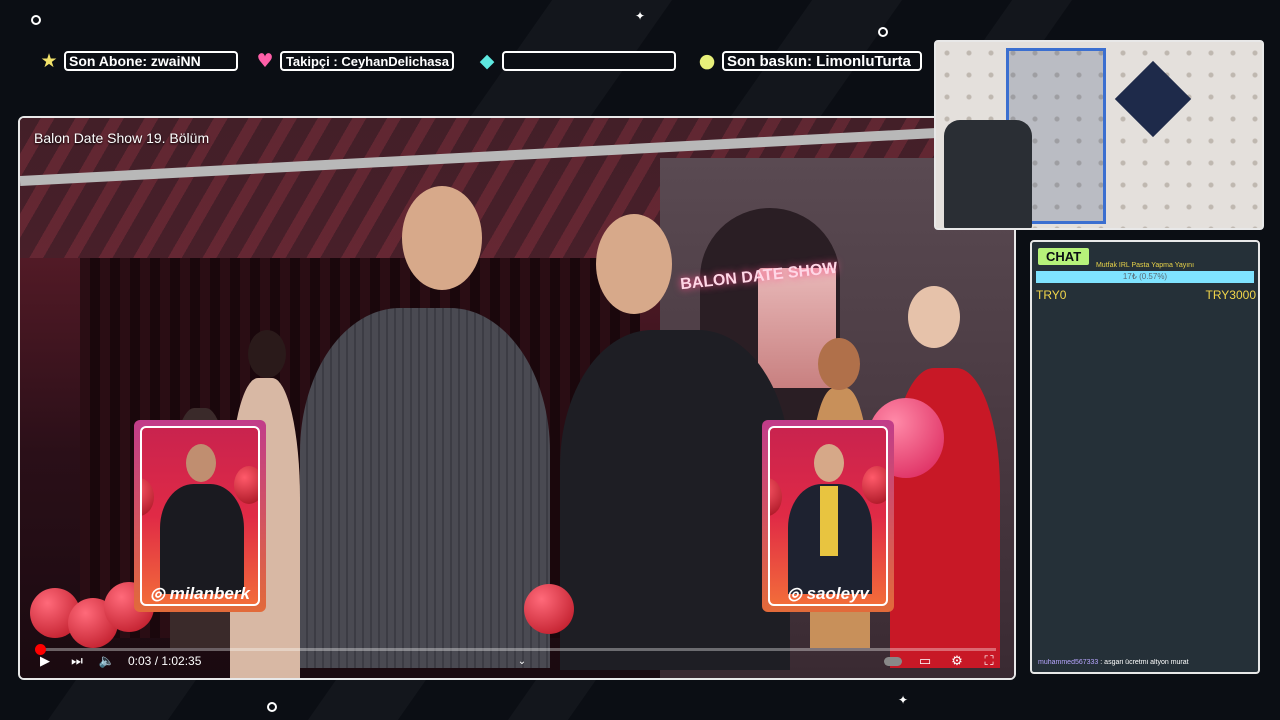  Describe the element at coordinates (634, 264) in the screenshot. I see `host-right-head` at that location.